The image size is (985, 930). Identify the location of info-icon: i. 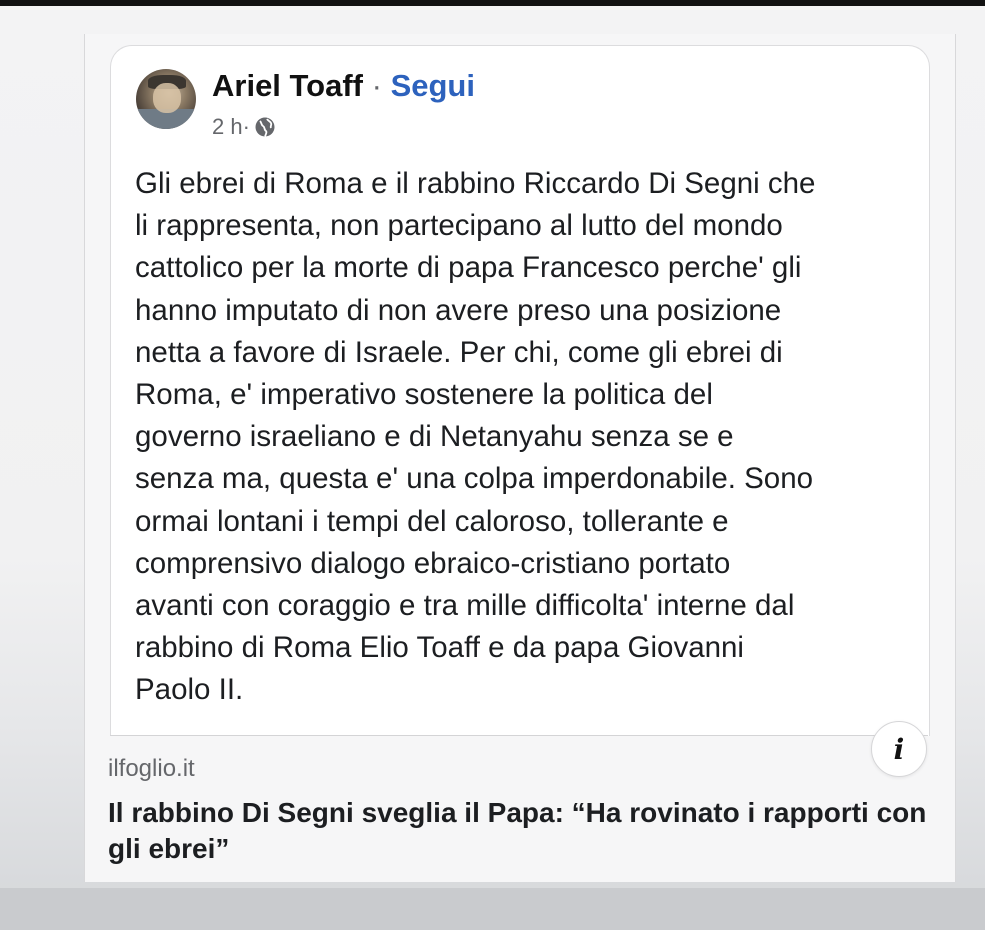
(899, 749).